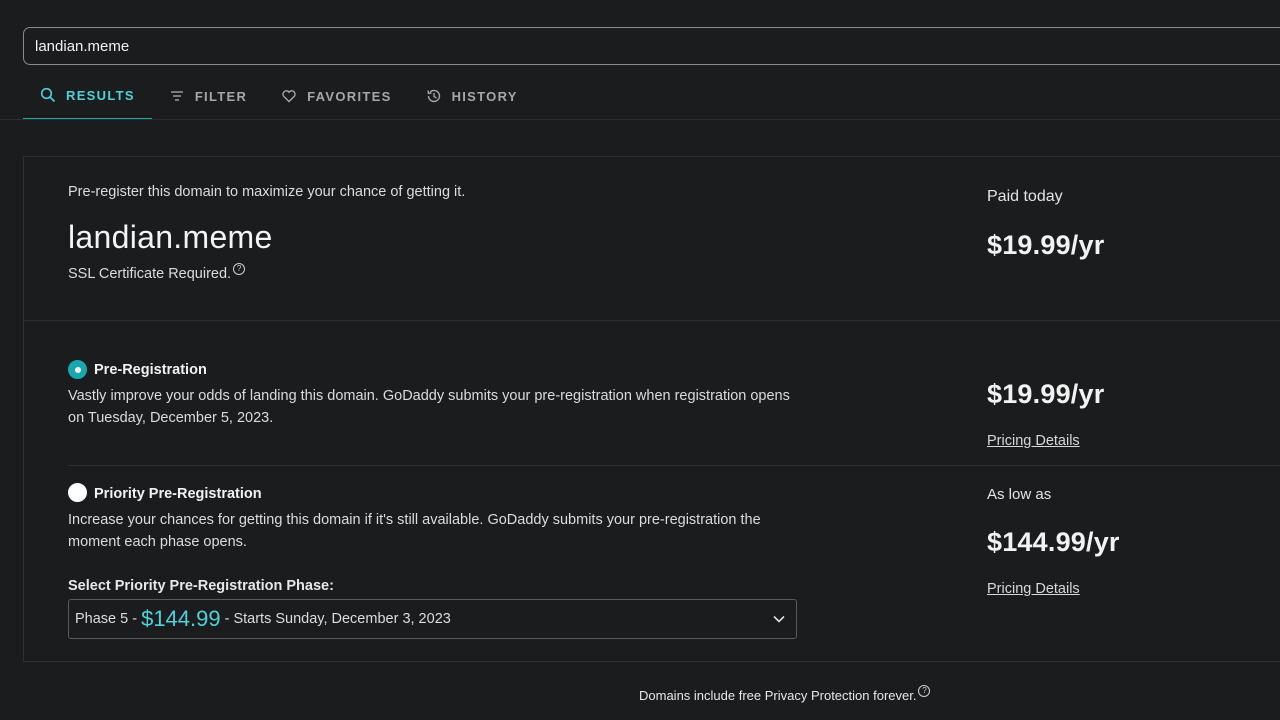 This screenshot has width=1280, height=720. What do you see at coordinates (77, 369) in the screenshot?
I see `pre-registration-radio` at bounding box center [77, 369].